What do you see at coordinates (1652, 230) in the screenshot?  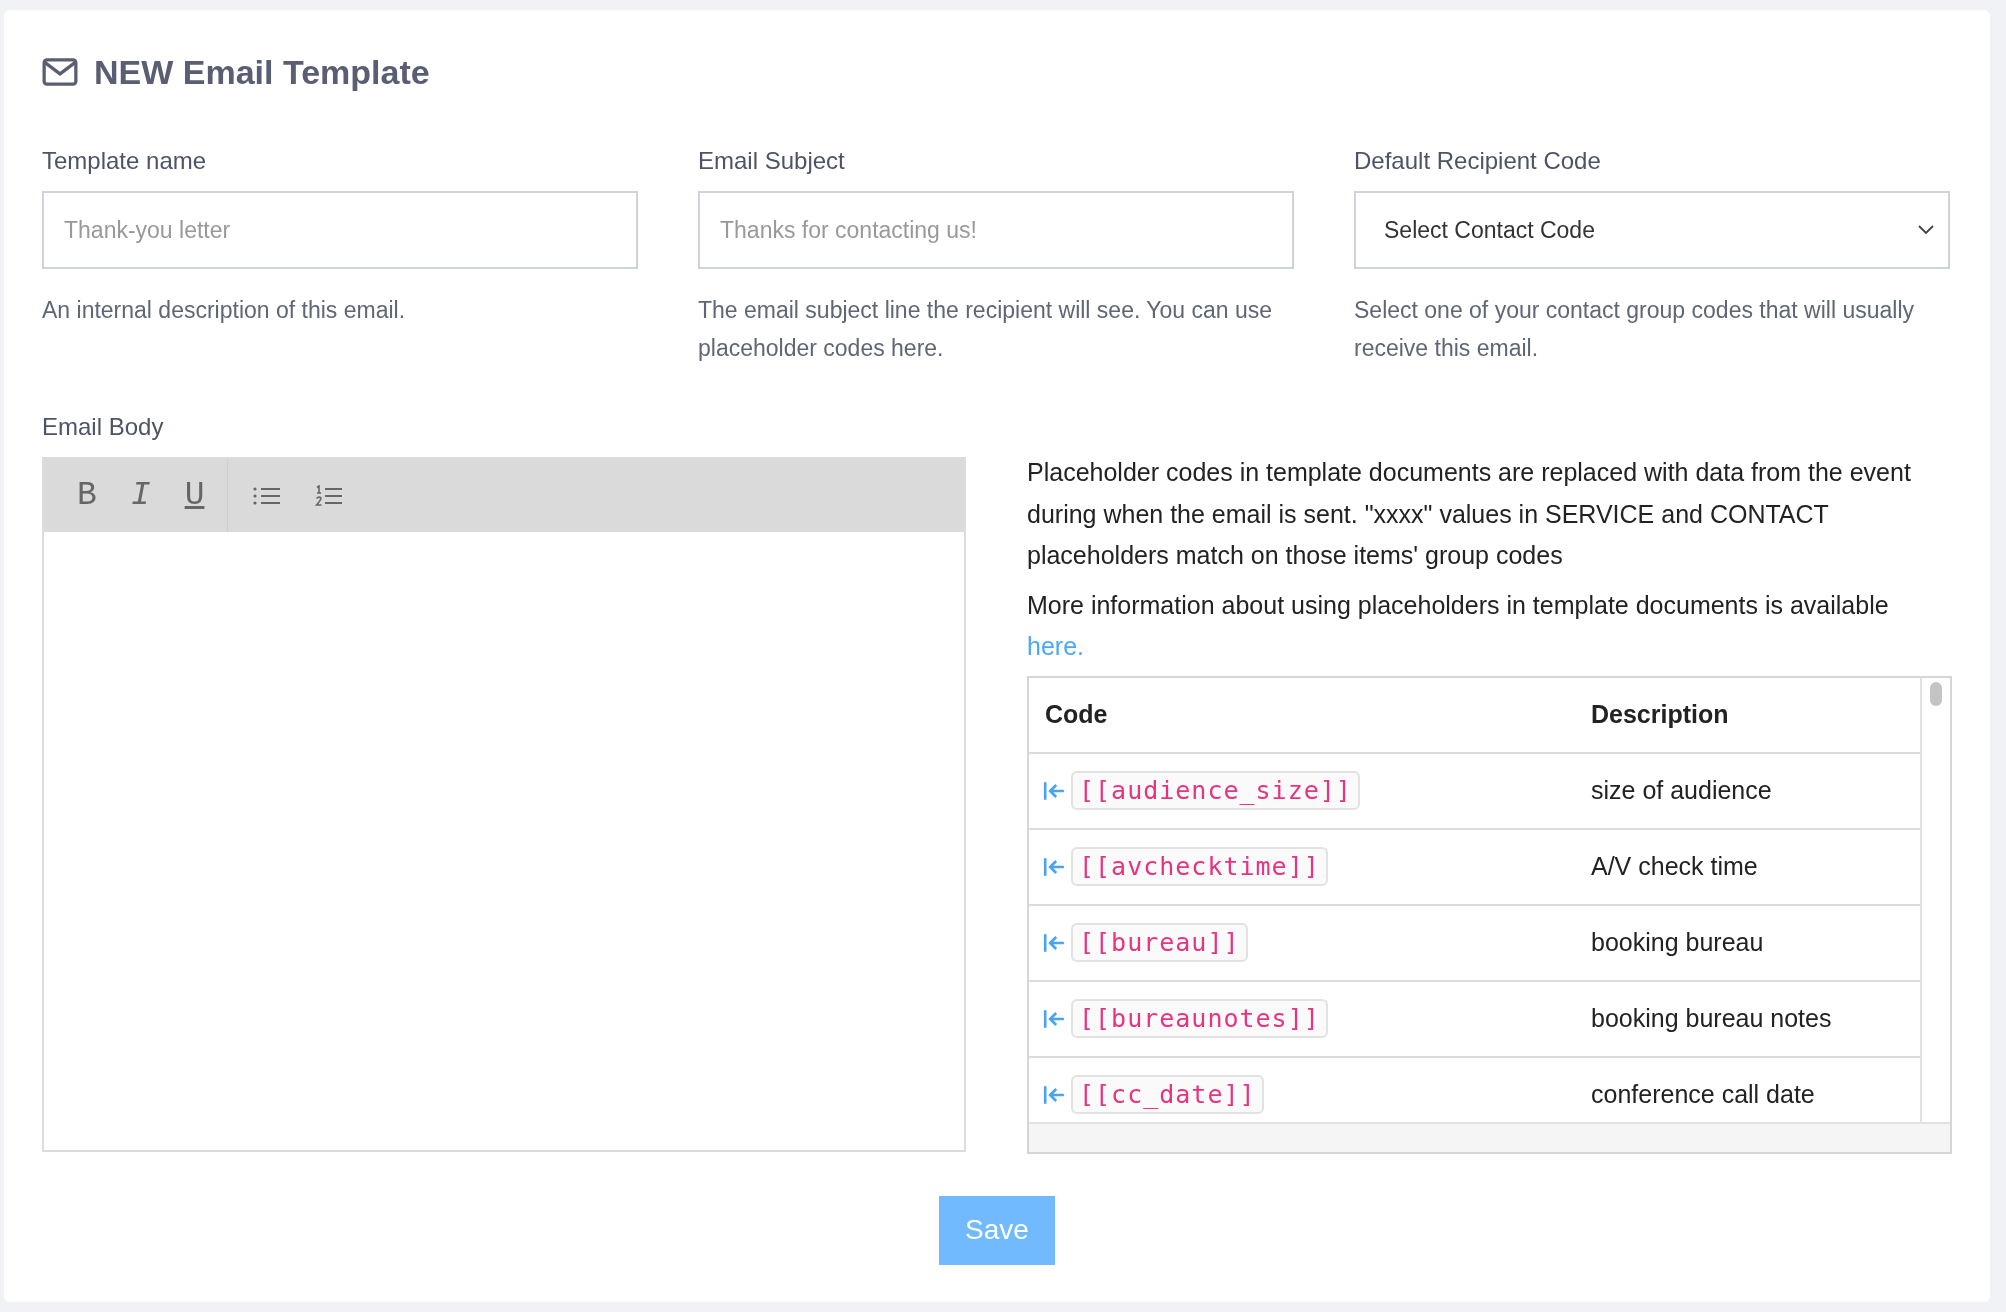 I see `dropdown: Select Contact Code` at bounding box center [1652, 230].